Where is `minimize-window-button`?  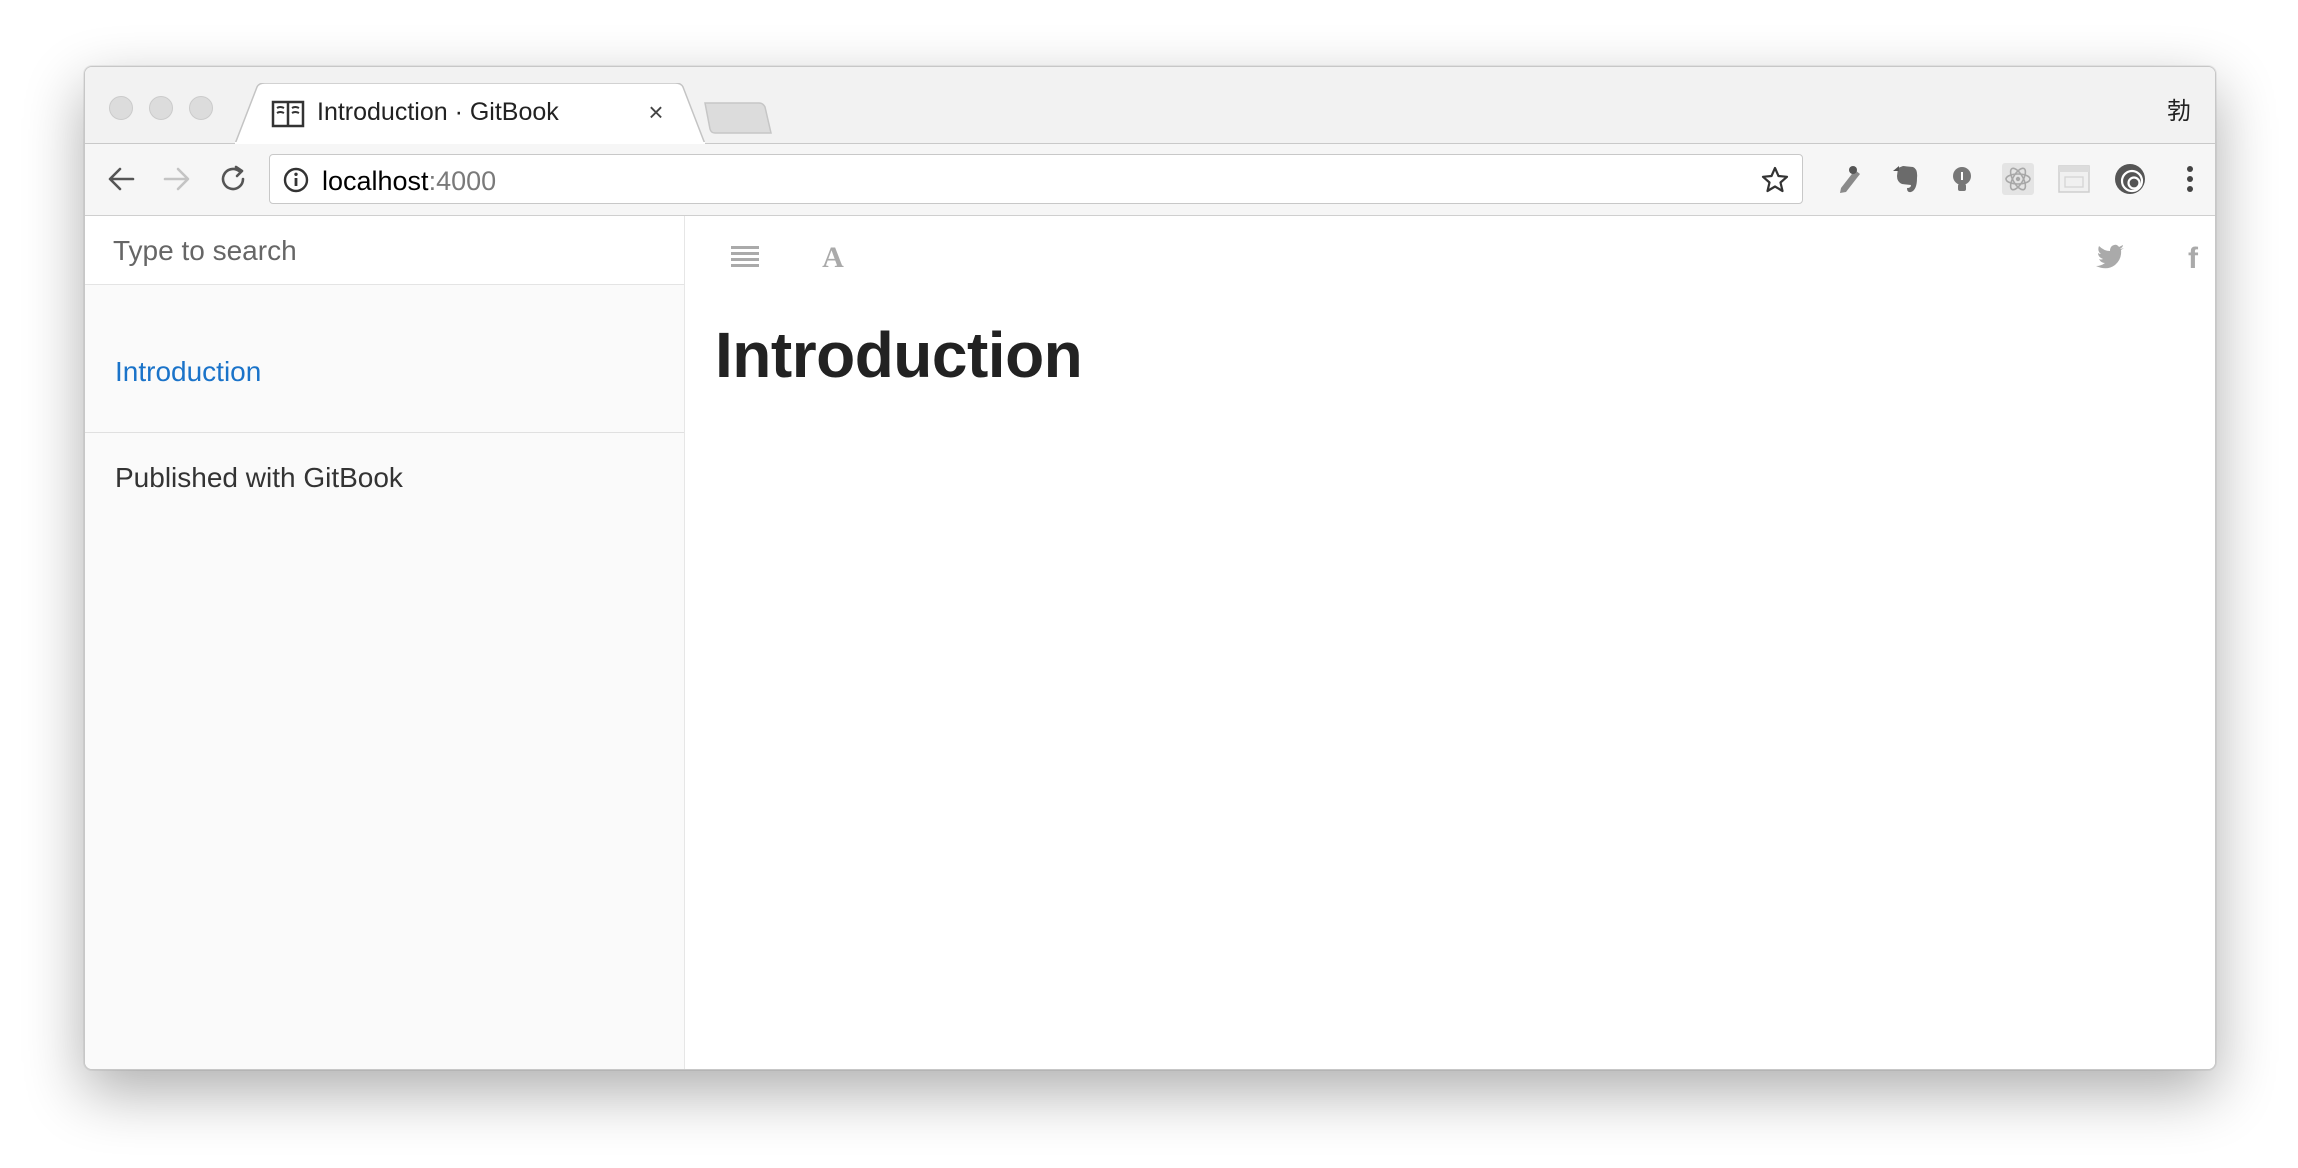 minimize-window-button is located at coordinates (161, 108).